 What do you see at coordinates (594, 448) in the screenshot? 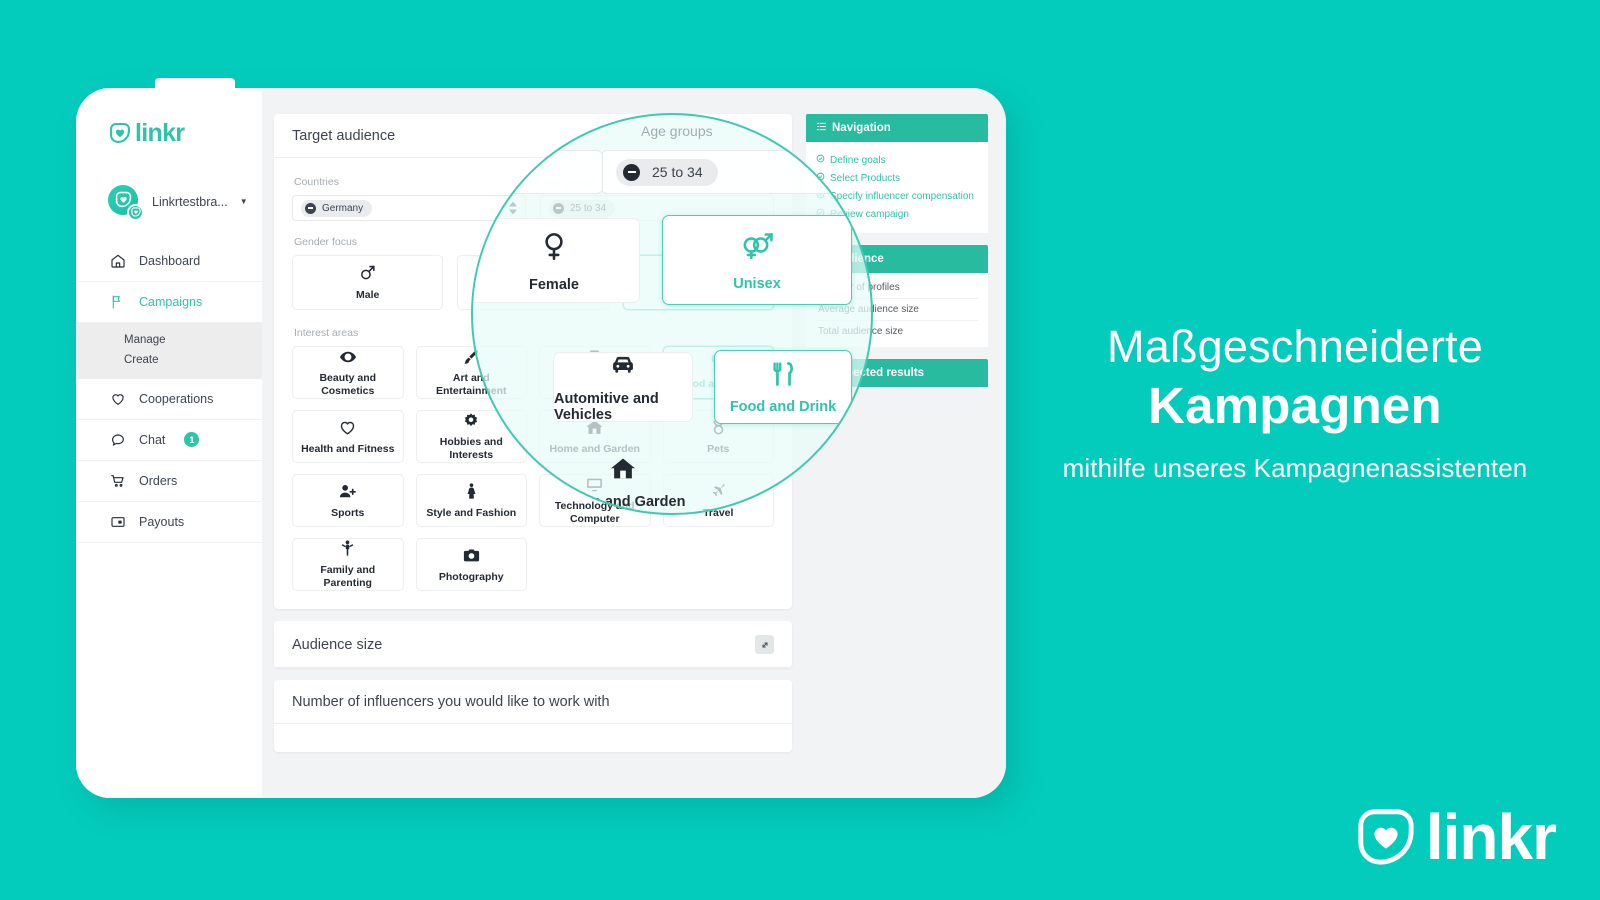
I see `interest-tile-label: Home and Garden` at bounding box center [594, 448].